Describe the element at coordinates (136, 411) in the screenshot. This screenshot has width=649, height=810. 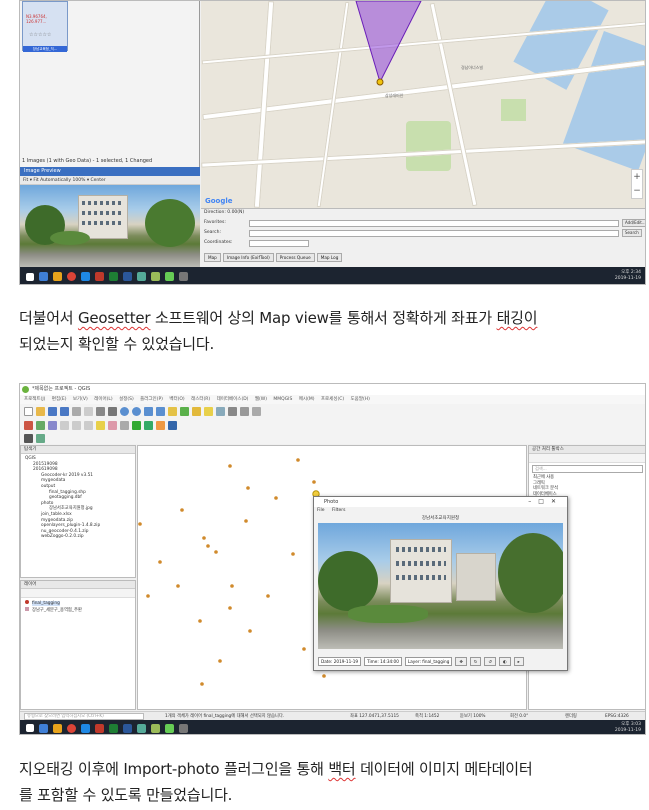
I see `zoom-out-icon` at that location.